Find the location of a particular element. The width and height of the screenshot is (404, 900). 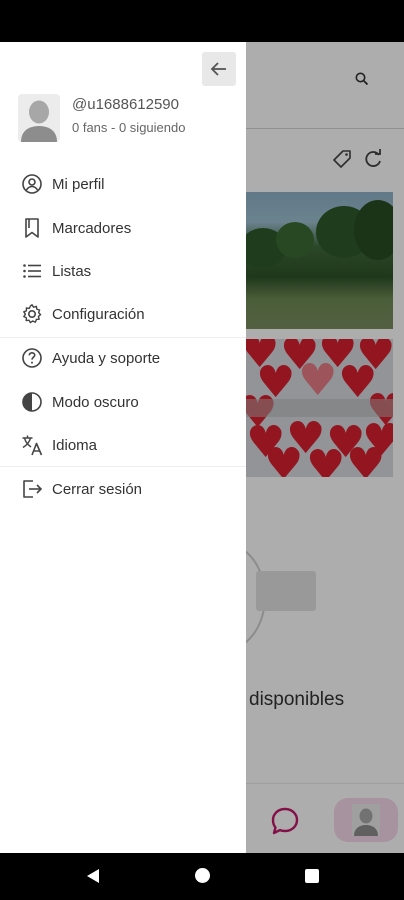

menu-item-label: Cerrar sesión is located at coordinates (97, 489).